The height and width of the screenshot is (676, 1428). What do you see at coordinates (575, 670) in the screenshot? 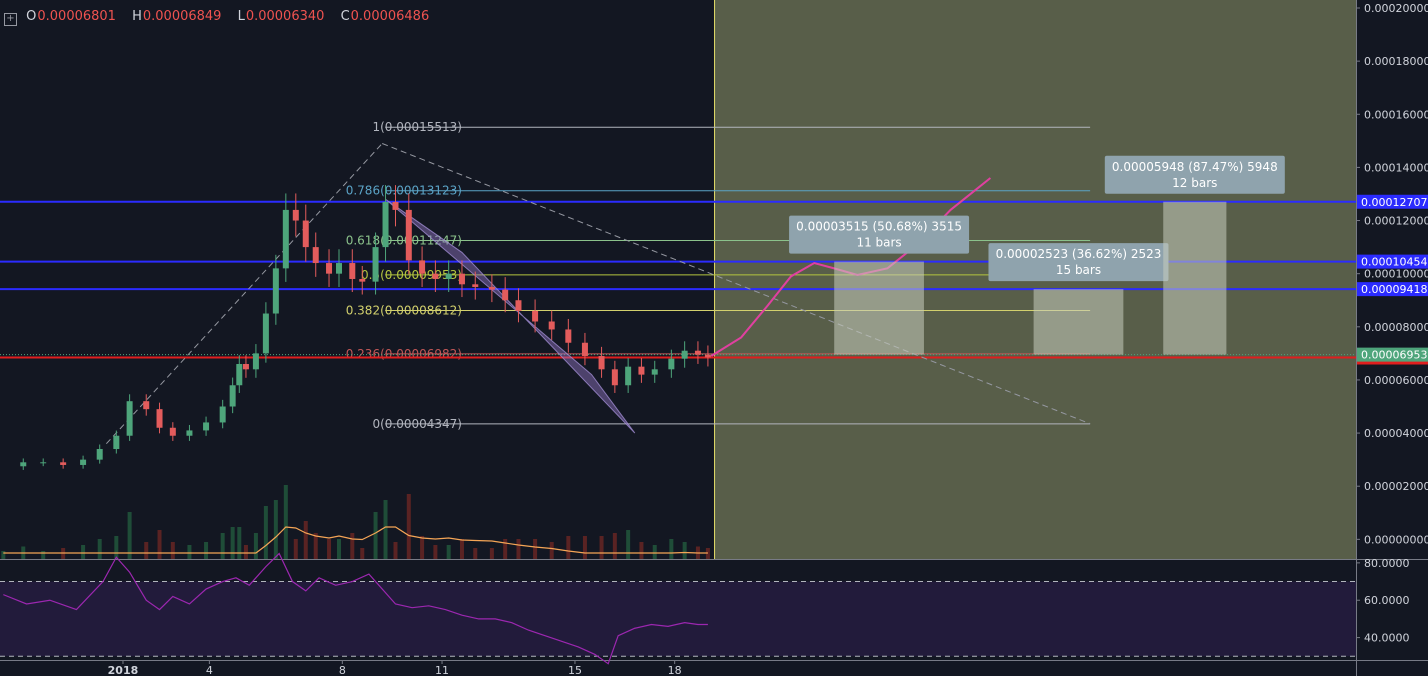
I see `time-axis-label: 15` at bounding box center [575, 670].